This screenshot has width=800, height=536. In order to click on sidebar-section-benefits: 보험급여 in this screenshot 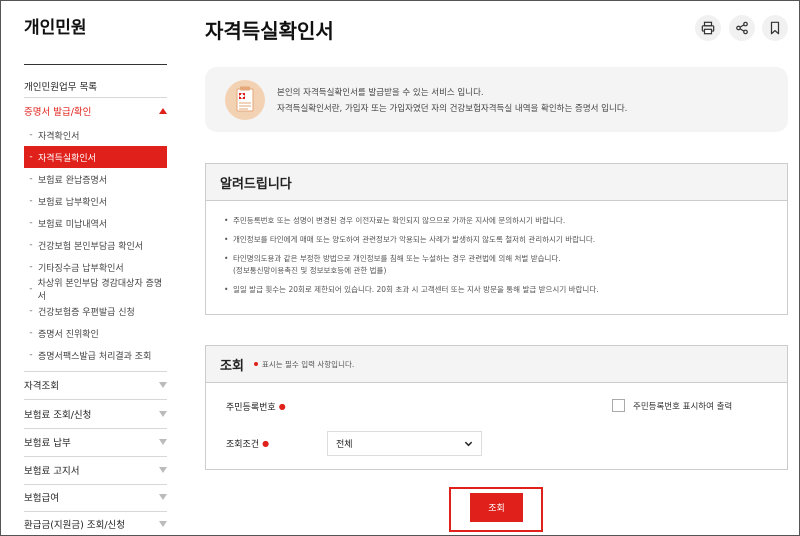, I will do `click(95, 497)`.